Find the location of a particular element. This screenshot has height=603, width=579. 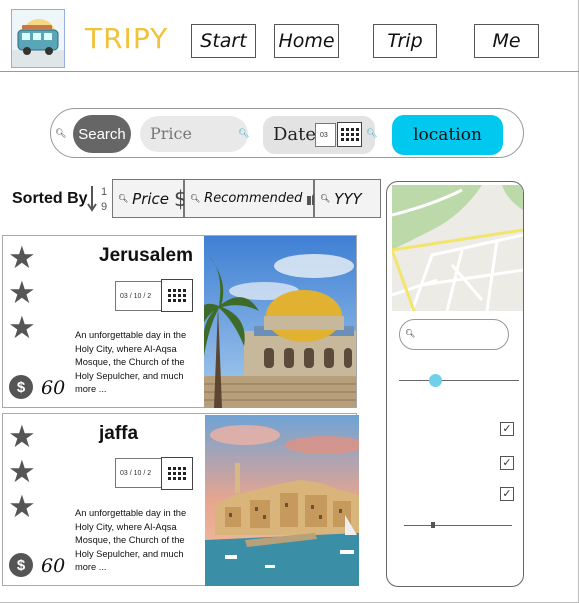

sort-order-top: 1 is located at coordinates (104, 192).